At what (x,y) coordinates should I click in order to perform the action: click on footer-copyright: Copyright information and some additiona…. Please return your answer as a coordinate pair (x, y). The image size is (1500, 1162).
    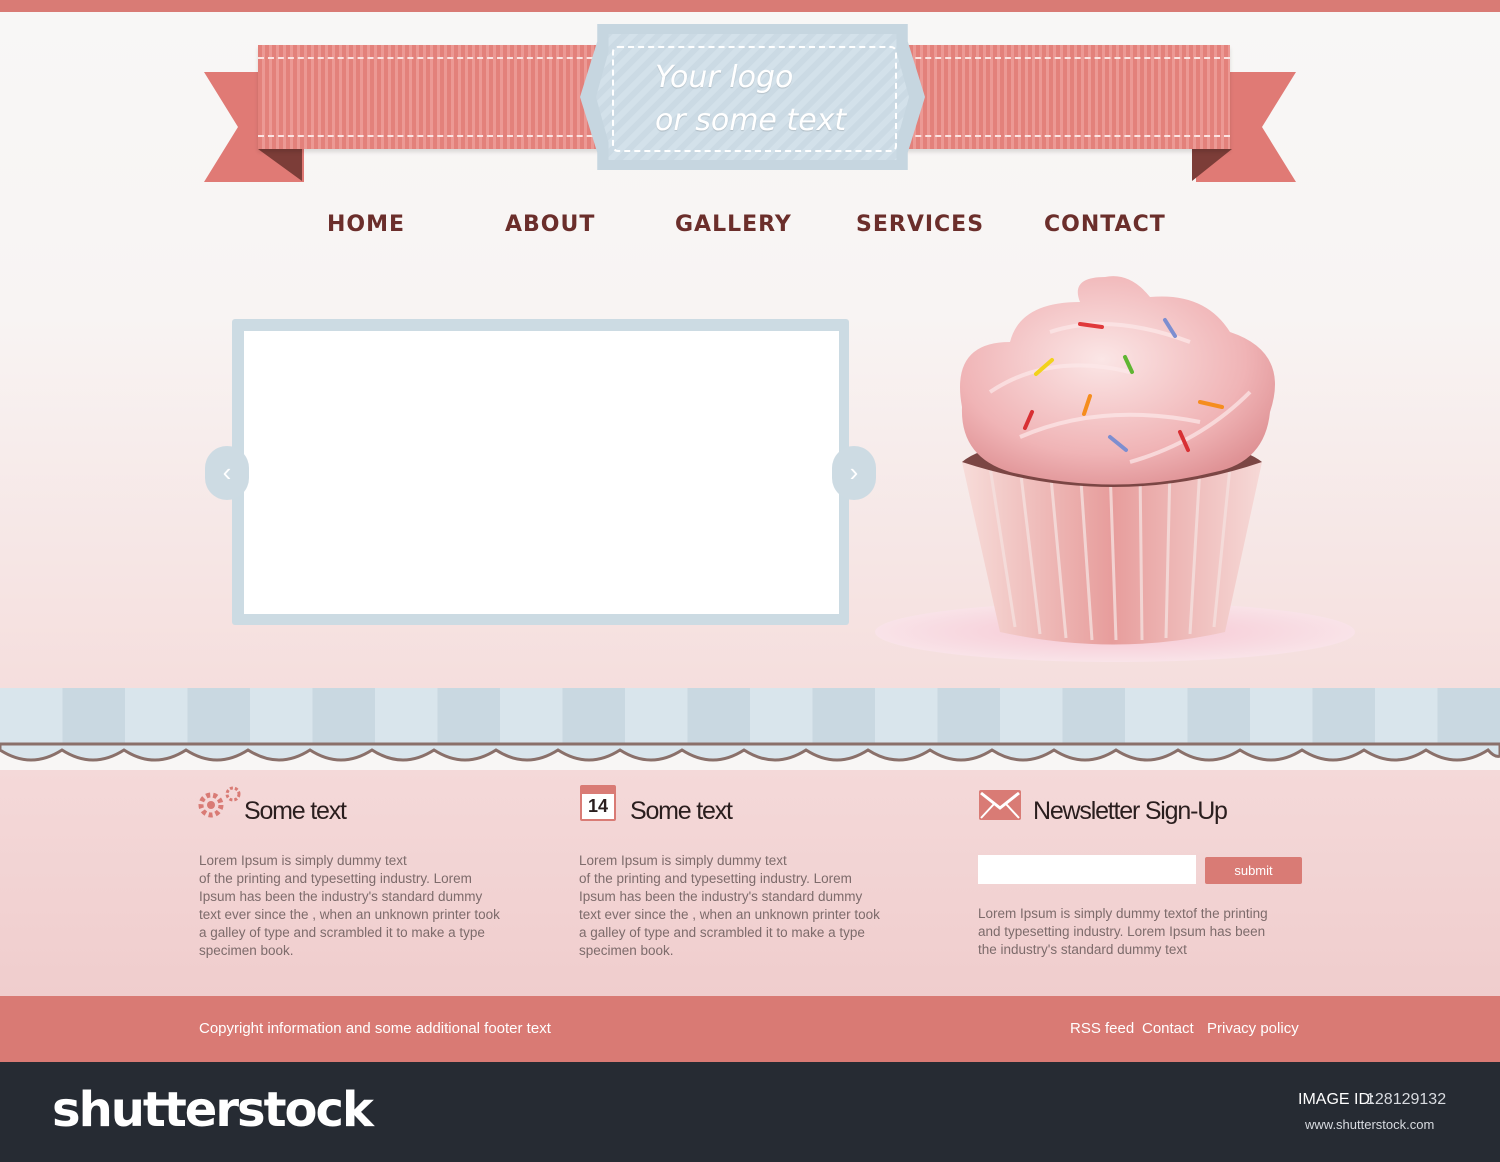
    Looking at the image, I should click on (375, 1028).